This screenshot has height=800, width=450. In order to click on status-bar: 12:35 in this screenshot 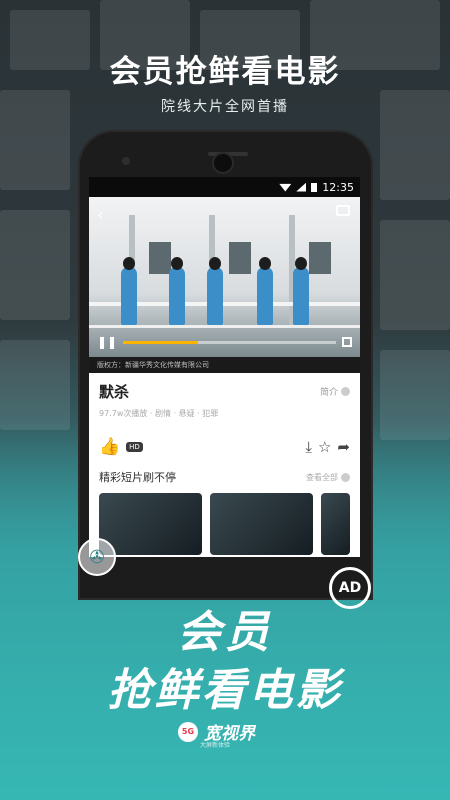, I will do `click(224, 187)`.